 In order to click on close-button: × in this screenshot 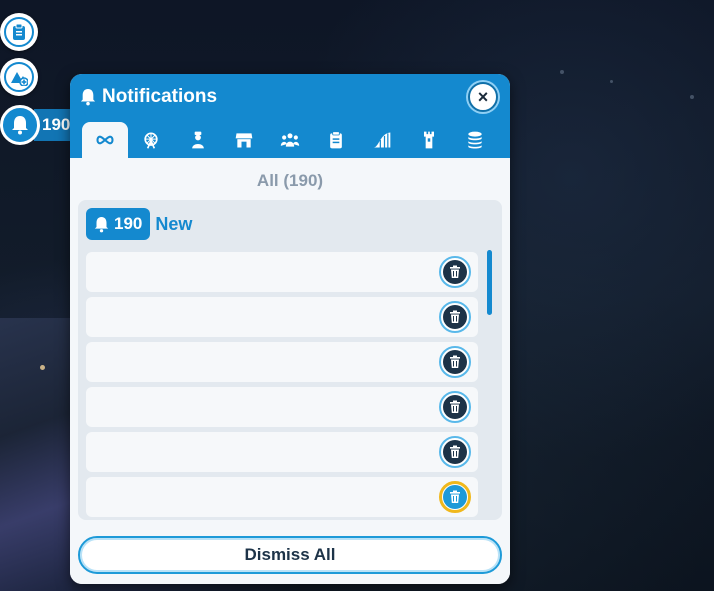, I will do `click(483, 97)`.